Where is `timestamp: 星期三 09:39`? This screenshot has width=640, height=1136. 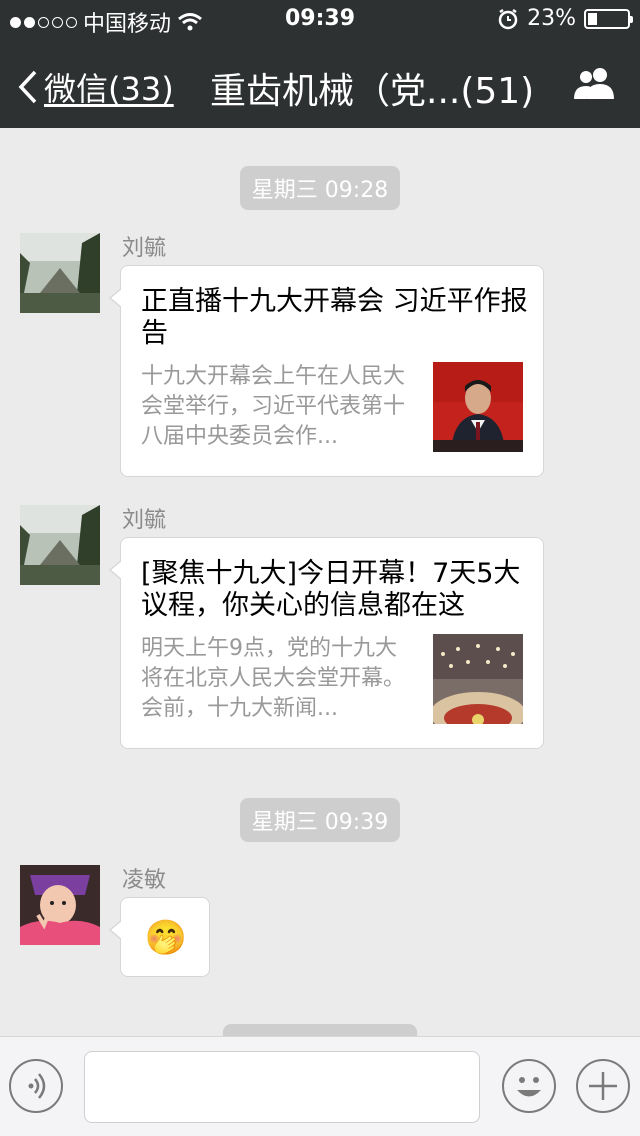 timestamp: 星期三 09:39 is located at coordinates (320, 820).